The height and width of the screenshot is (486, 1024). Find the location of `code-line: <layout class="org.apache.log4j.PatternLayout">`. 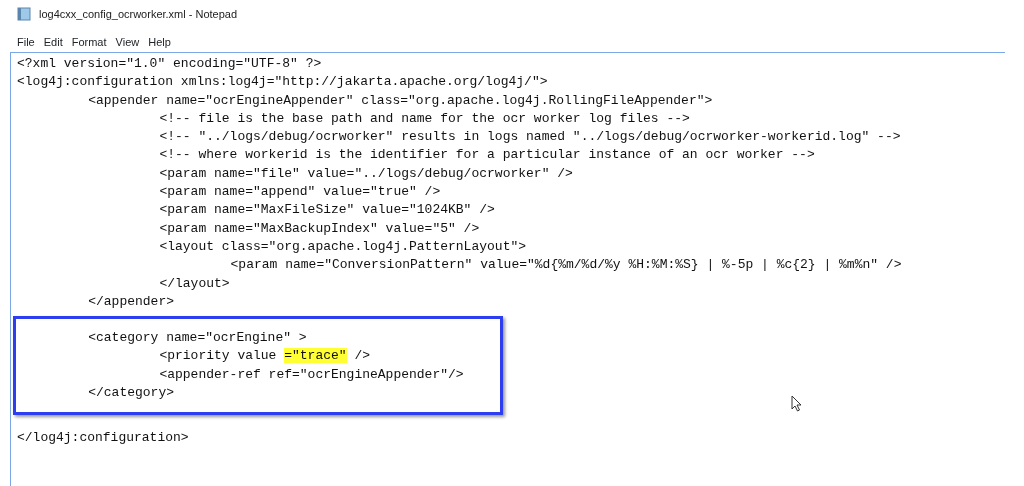

code-line: <layout class="org.apache.log4j.PatternLayout"> is located at coordinates (343, 246).